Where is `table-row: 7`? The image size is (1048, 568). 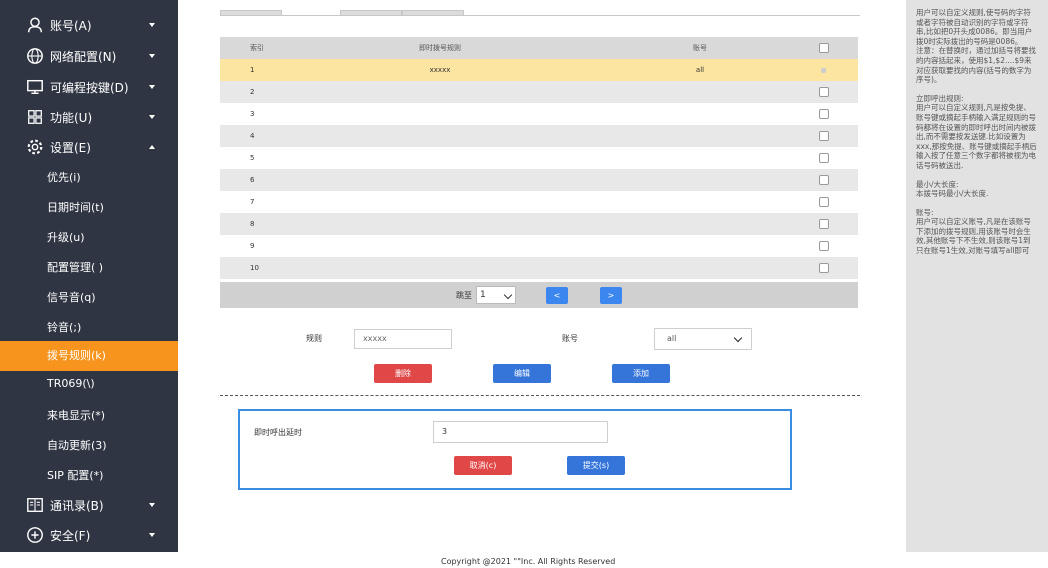 table-row: 7 is located at coordinates (539, 202).